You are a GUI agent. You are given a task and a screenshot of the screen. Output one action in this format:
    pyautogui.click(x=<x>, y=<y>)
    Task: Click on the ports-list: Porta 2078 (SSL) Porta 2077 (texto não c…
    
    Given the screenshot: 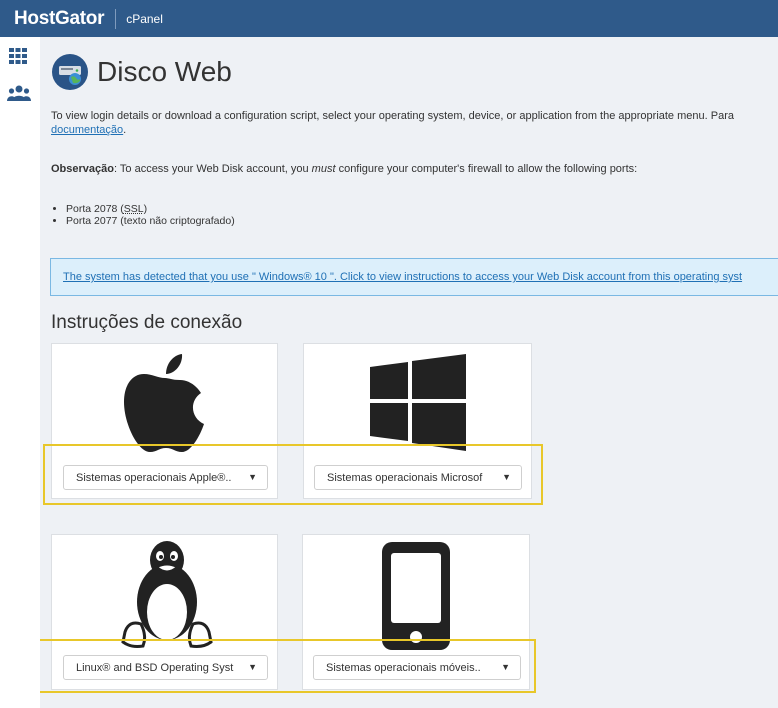 What is the action you would take?
    pyautogui.click(x=150, y=215)
    